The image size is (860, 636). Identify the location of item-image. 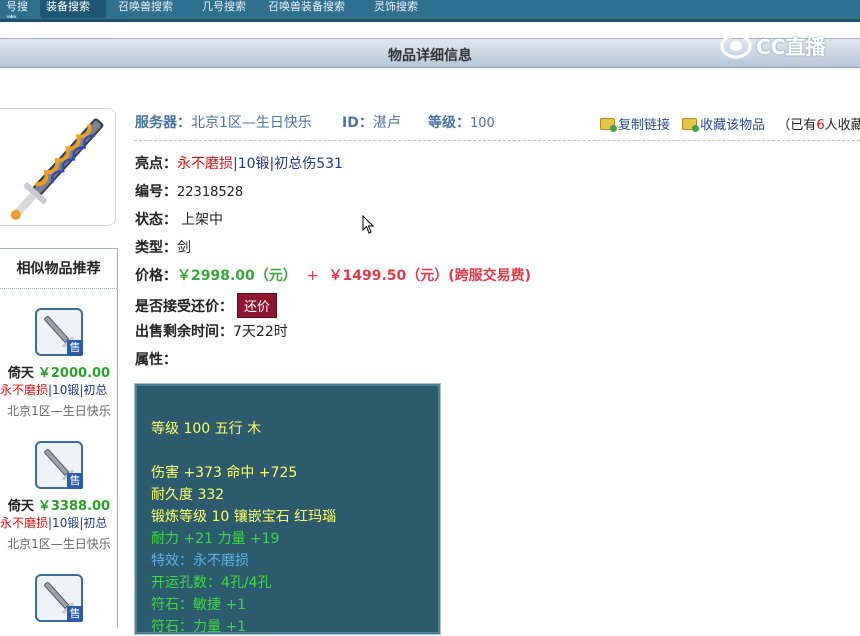
(58, 167).